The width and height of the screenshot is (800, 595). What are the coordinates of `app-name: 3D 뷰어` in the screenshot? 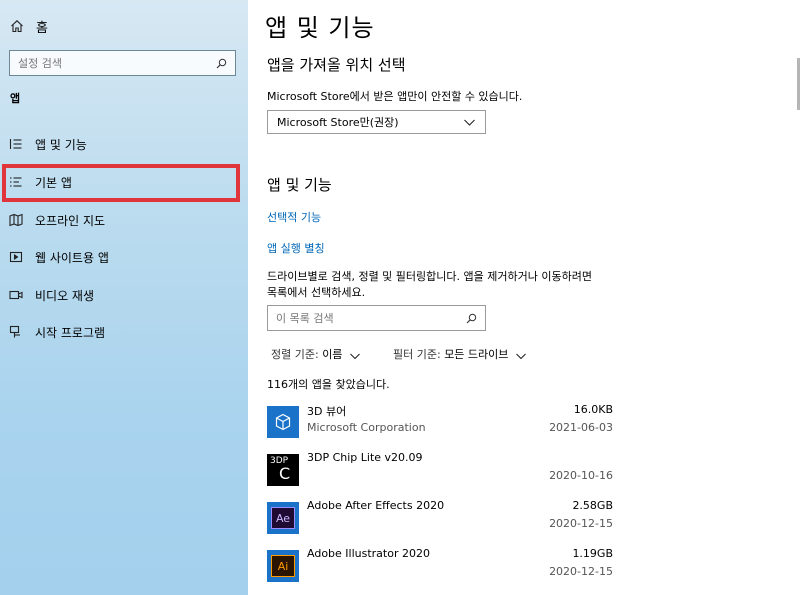 It's located at (327, 411).